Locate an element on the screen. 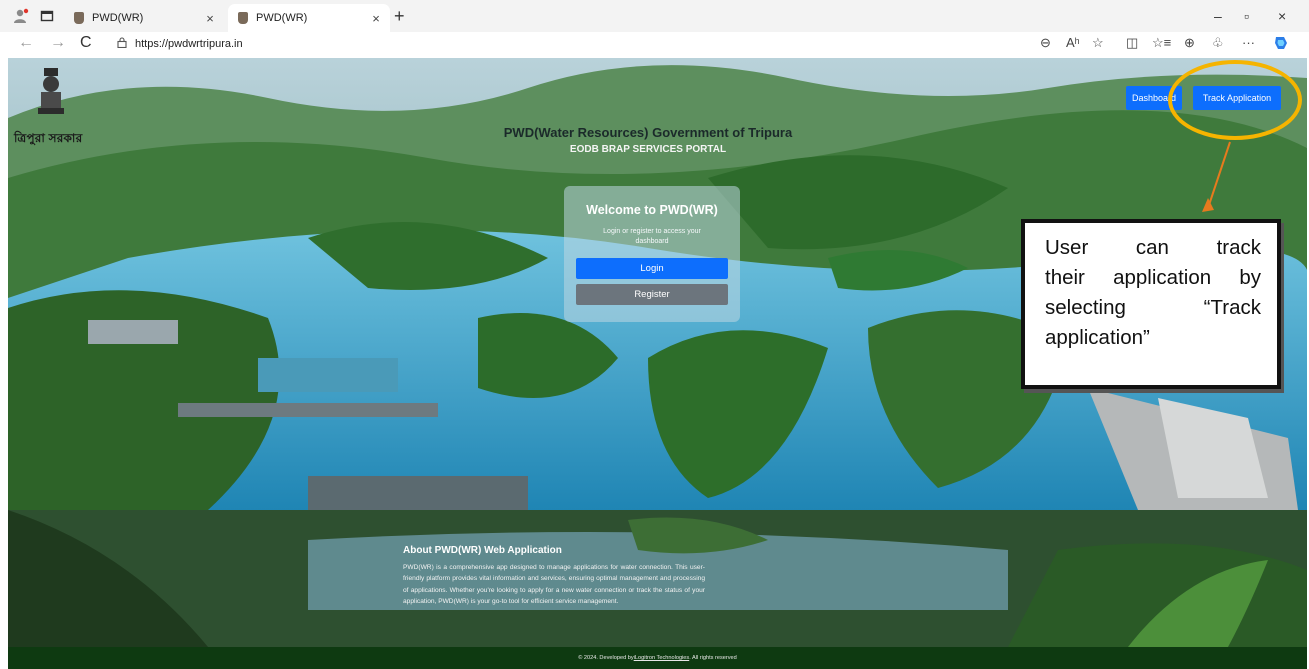 This screenshot has height=669, width=1309. new-tab-button: + is located at coordinates (399, 16).